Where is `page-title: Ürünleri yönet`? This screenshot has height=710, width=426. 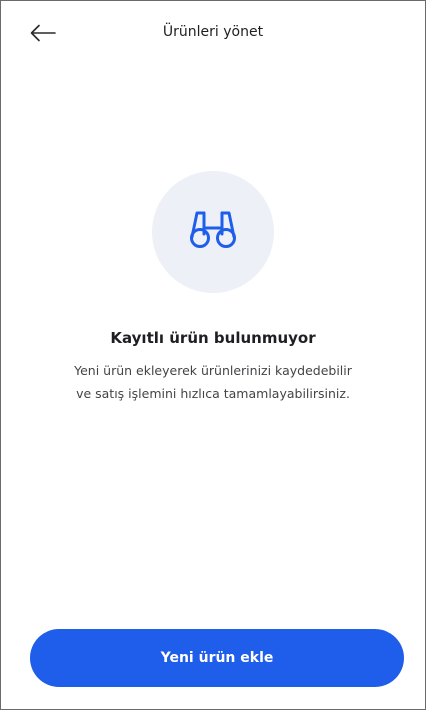
page-title: Ürünleri yönet is located at coordinates (213, 32).